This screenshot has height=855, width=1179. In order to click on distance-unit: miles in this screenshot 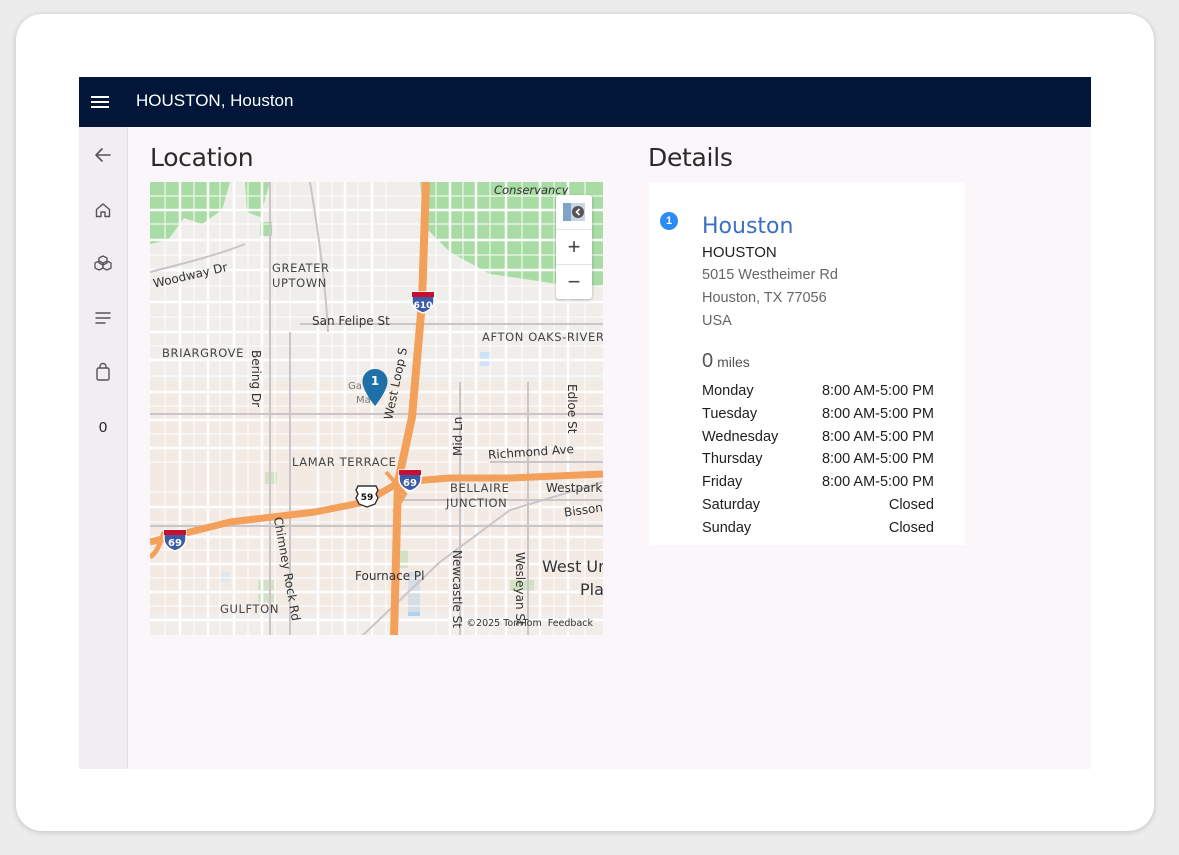, I will do `click(733, 362)`.